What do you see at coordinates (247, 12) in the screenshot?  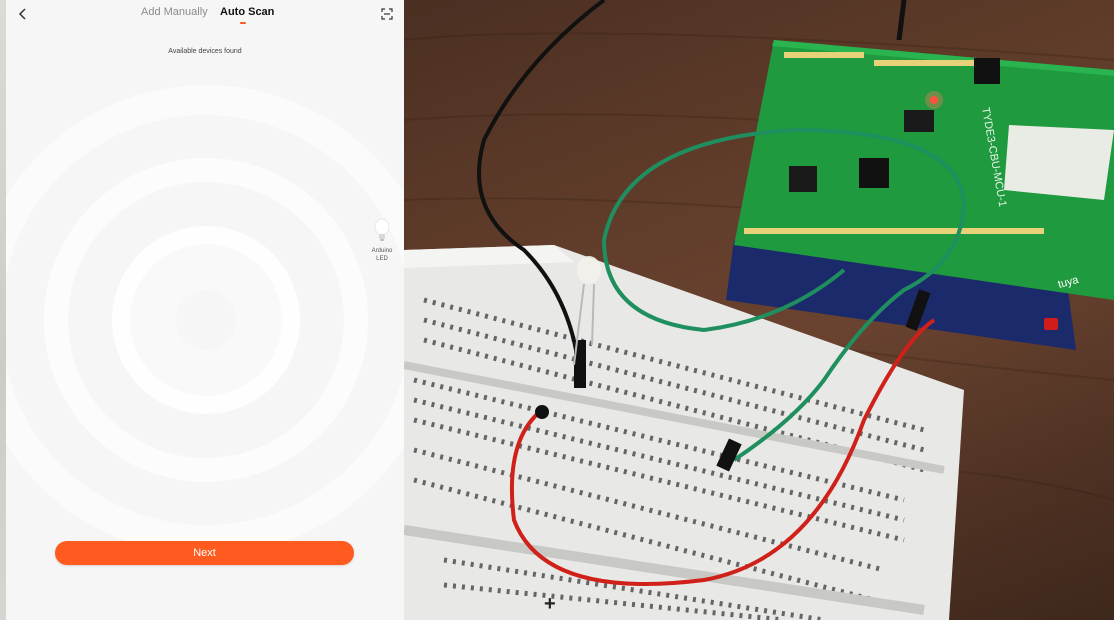 I see `tab-auto-scan: Auto Scan` at bounding box center [247, 12].